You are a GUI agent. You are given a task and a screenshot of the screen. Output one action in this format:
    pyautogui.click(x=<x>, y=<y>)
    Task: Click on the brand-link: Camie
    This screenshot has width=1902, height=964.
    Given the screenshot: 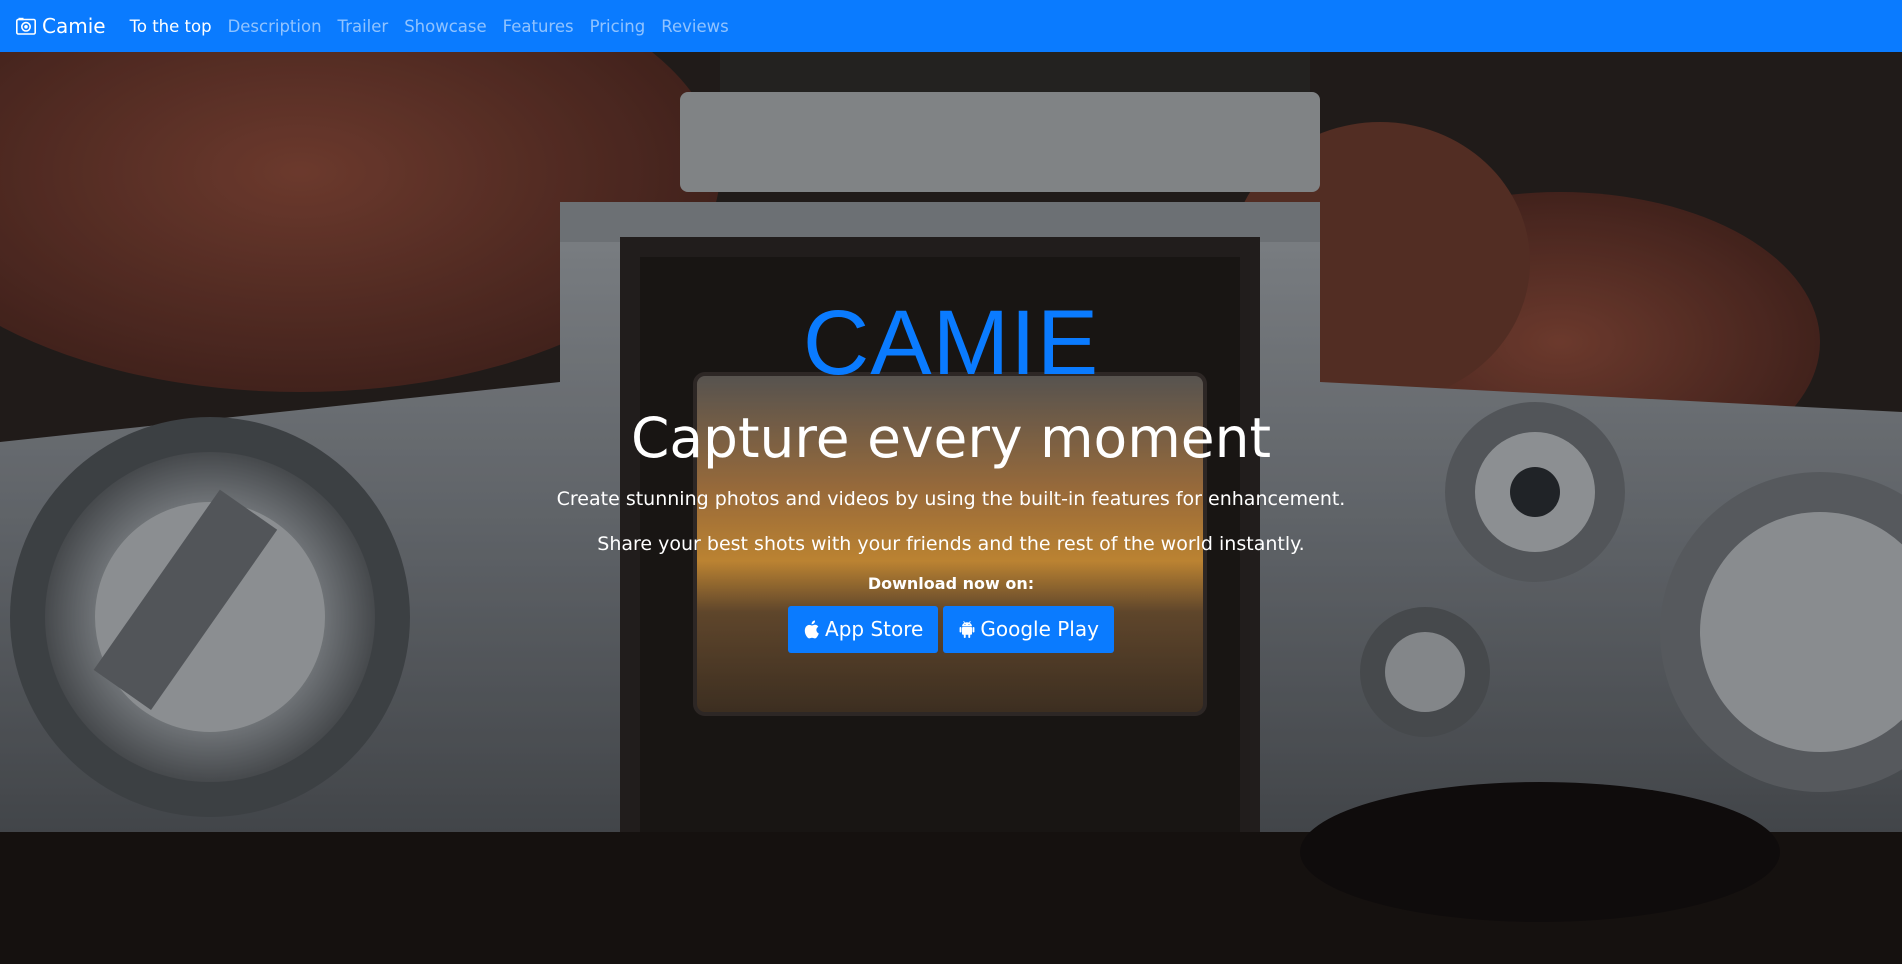 What is the action you would take?
    pyautogui.click(x=61, y=26)
    